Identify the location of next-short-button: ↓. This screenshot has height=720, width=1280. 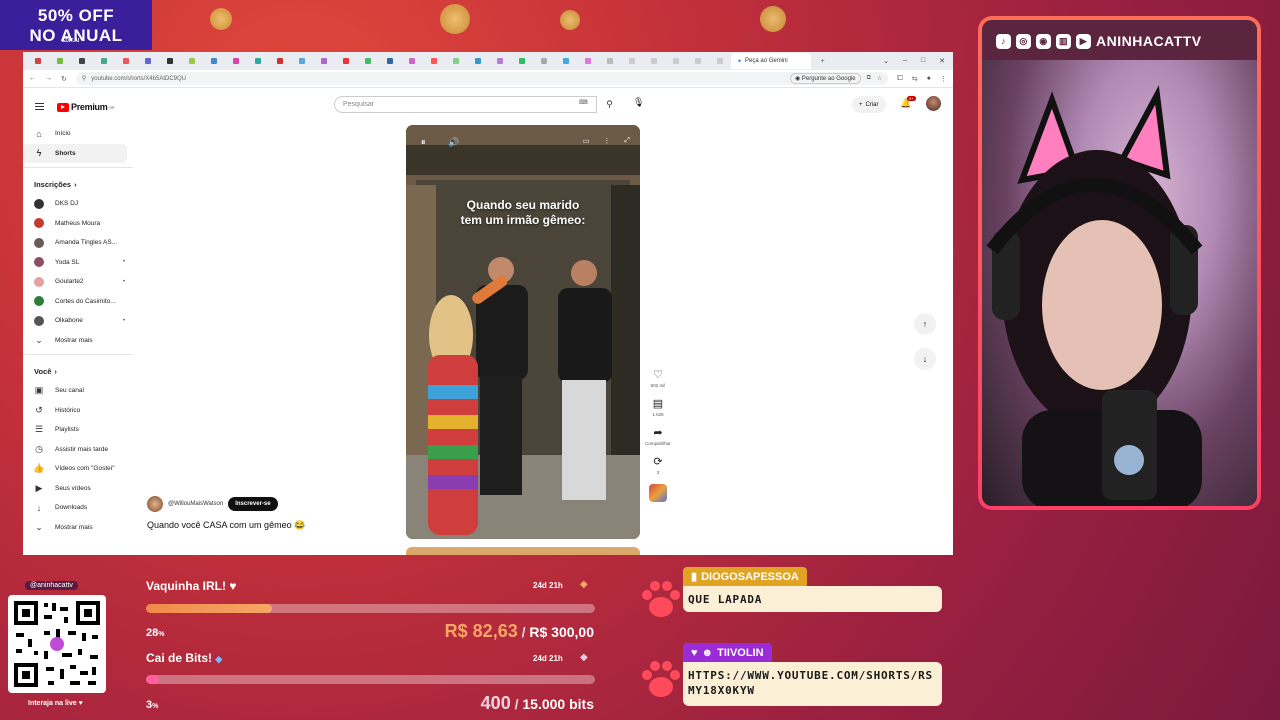
(925, 359).